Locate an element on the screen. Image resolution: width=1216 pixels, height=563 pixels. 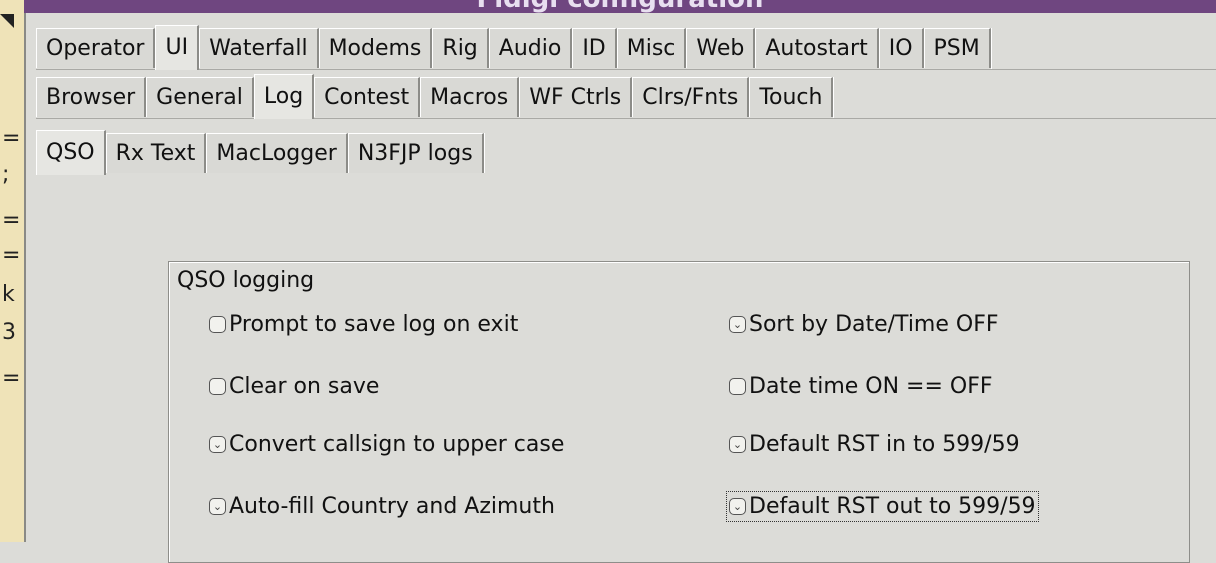
log-tab-rx-text: Rx Text is located at coordinates (156, 153).